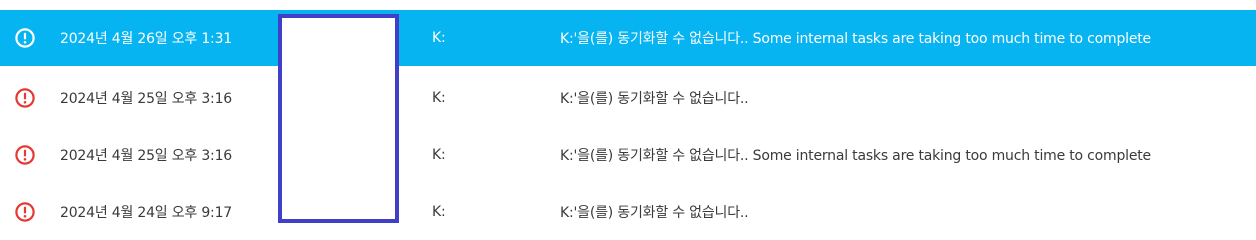 Image resolution: width=1256 pixels, height=240 pixels. What do you see at coordinates (146, 213) in the screenshot?
I see `log-timestamp: 2024년 4월 24일 오후 9:17` at bounding box center [146, 213].